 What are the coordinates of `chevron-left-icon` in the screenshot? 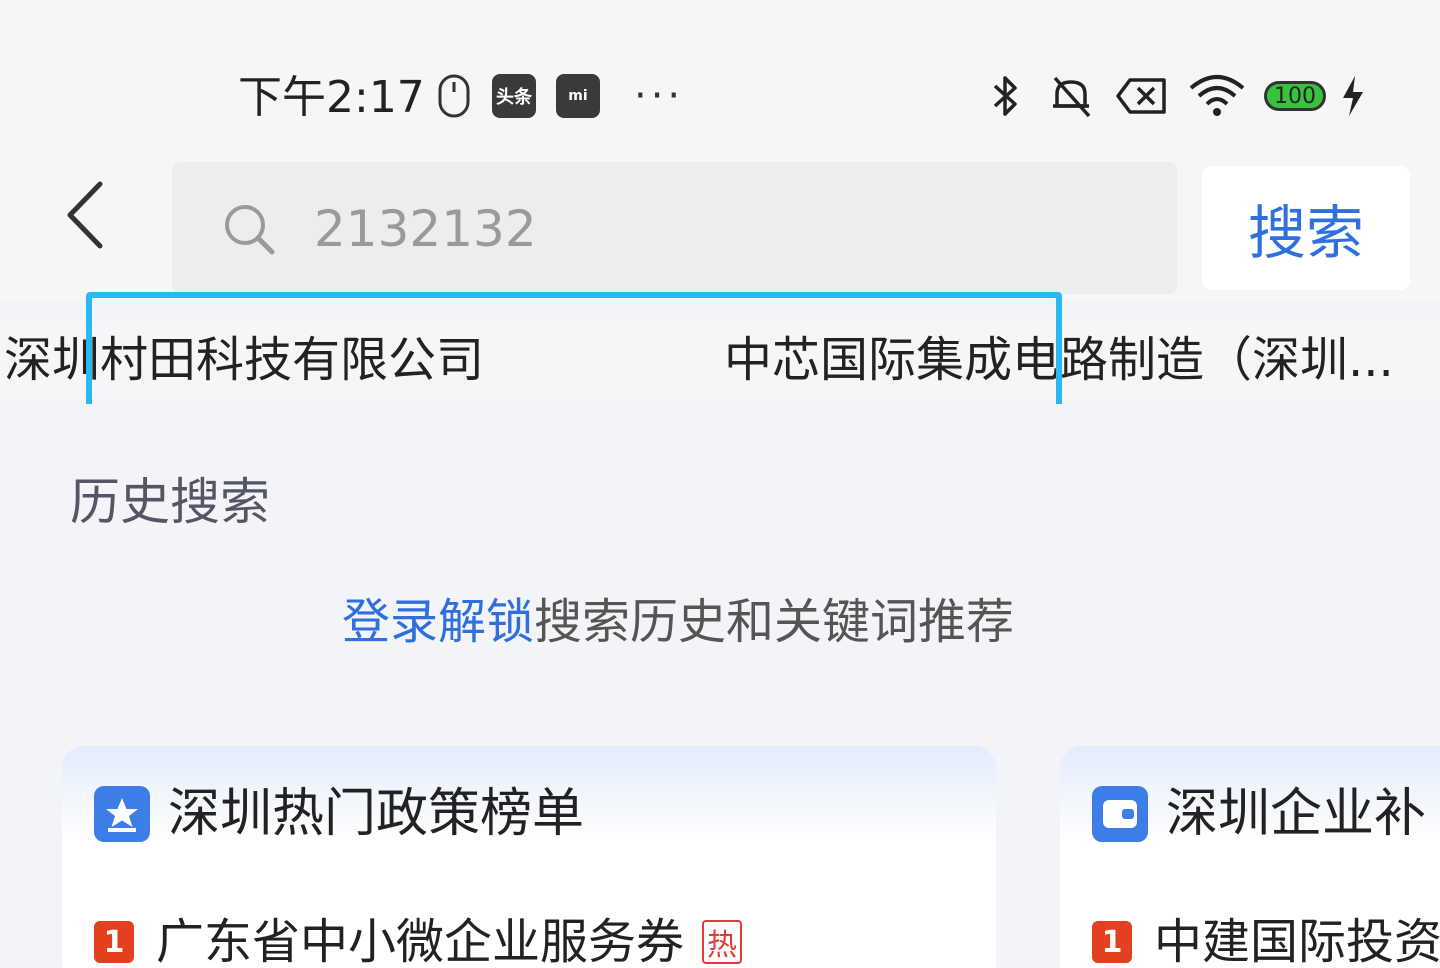 It's located at (85, 215).